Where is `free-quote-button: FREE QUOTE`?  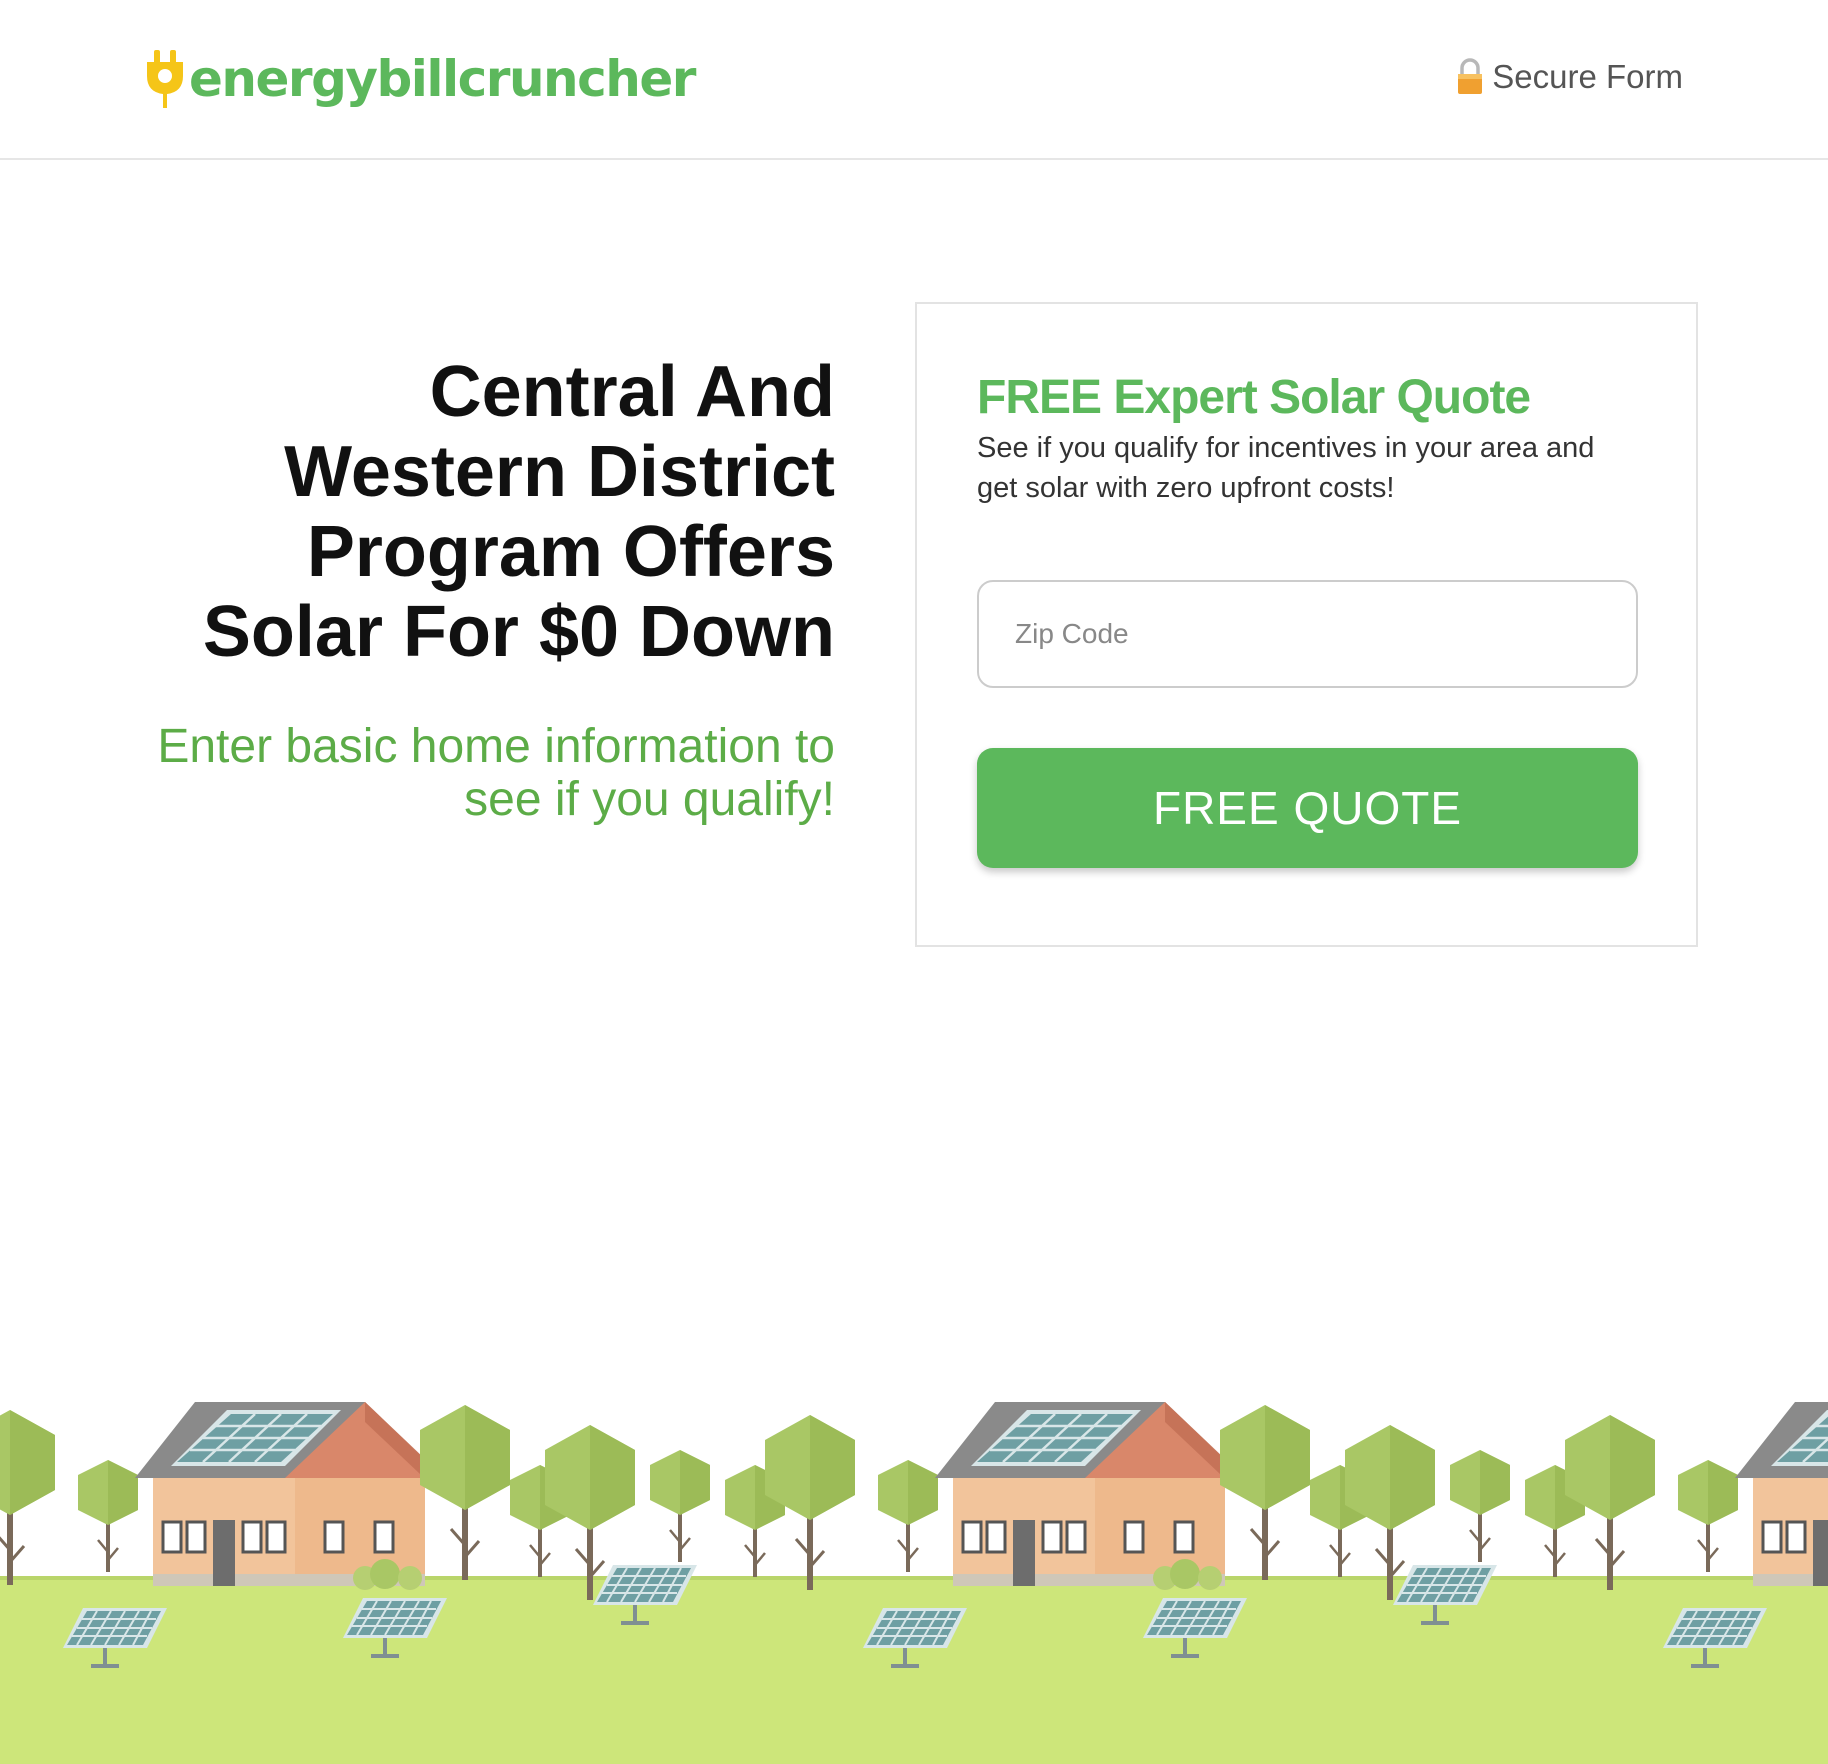
free-quote-button: FREE QUOTE is located at coordinates (1307, 808).